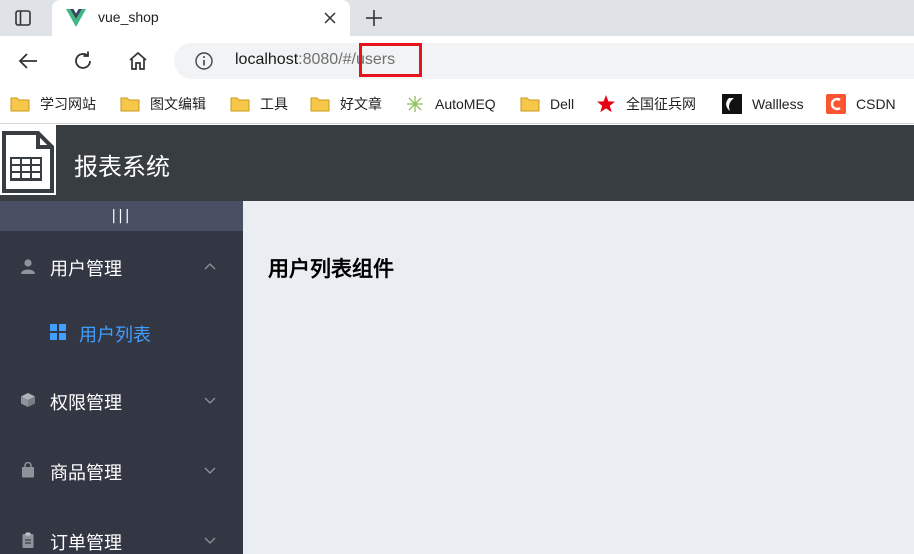  Describe the element at coordinates (361, 104) in the screenshot. I see `bookmark-label: 好文章` at that location.